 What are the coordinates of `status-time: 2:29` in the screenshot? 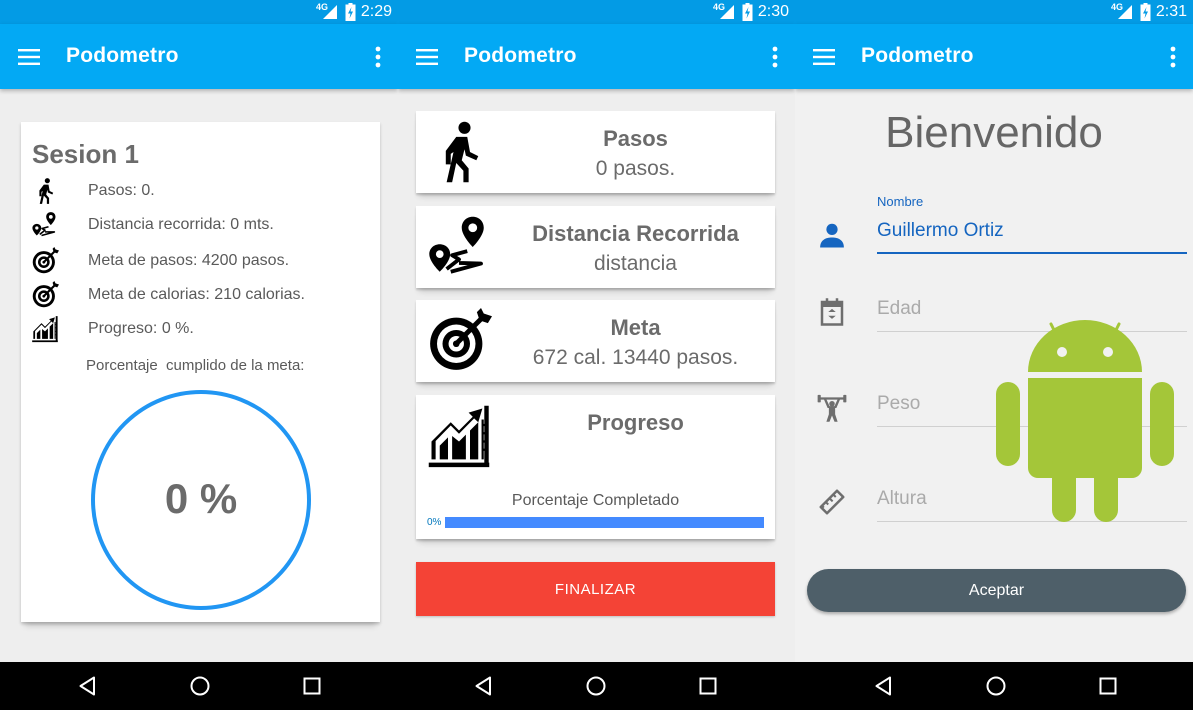 It's located at (376, 11).